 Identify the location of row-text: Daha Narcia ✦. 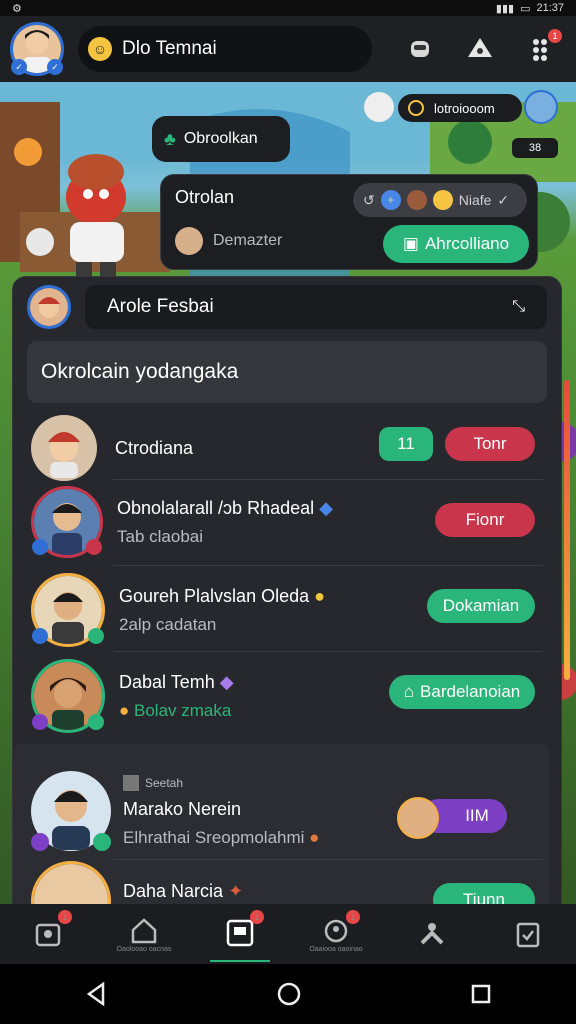
(183, 891).